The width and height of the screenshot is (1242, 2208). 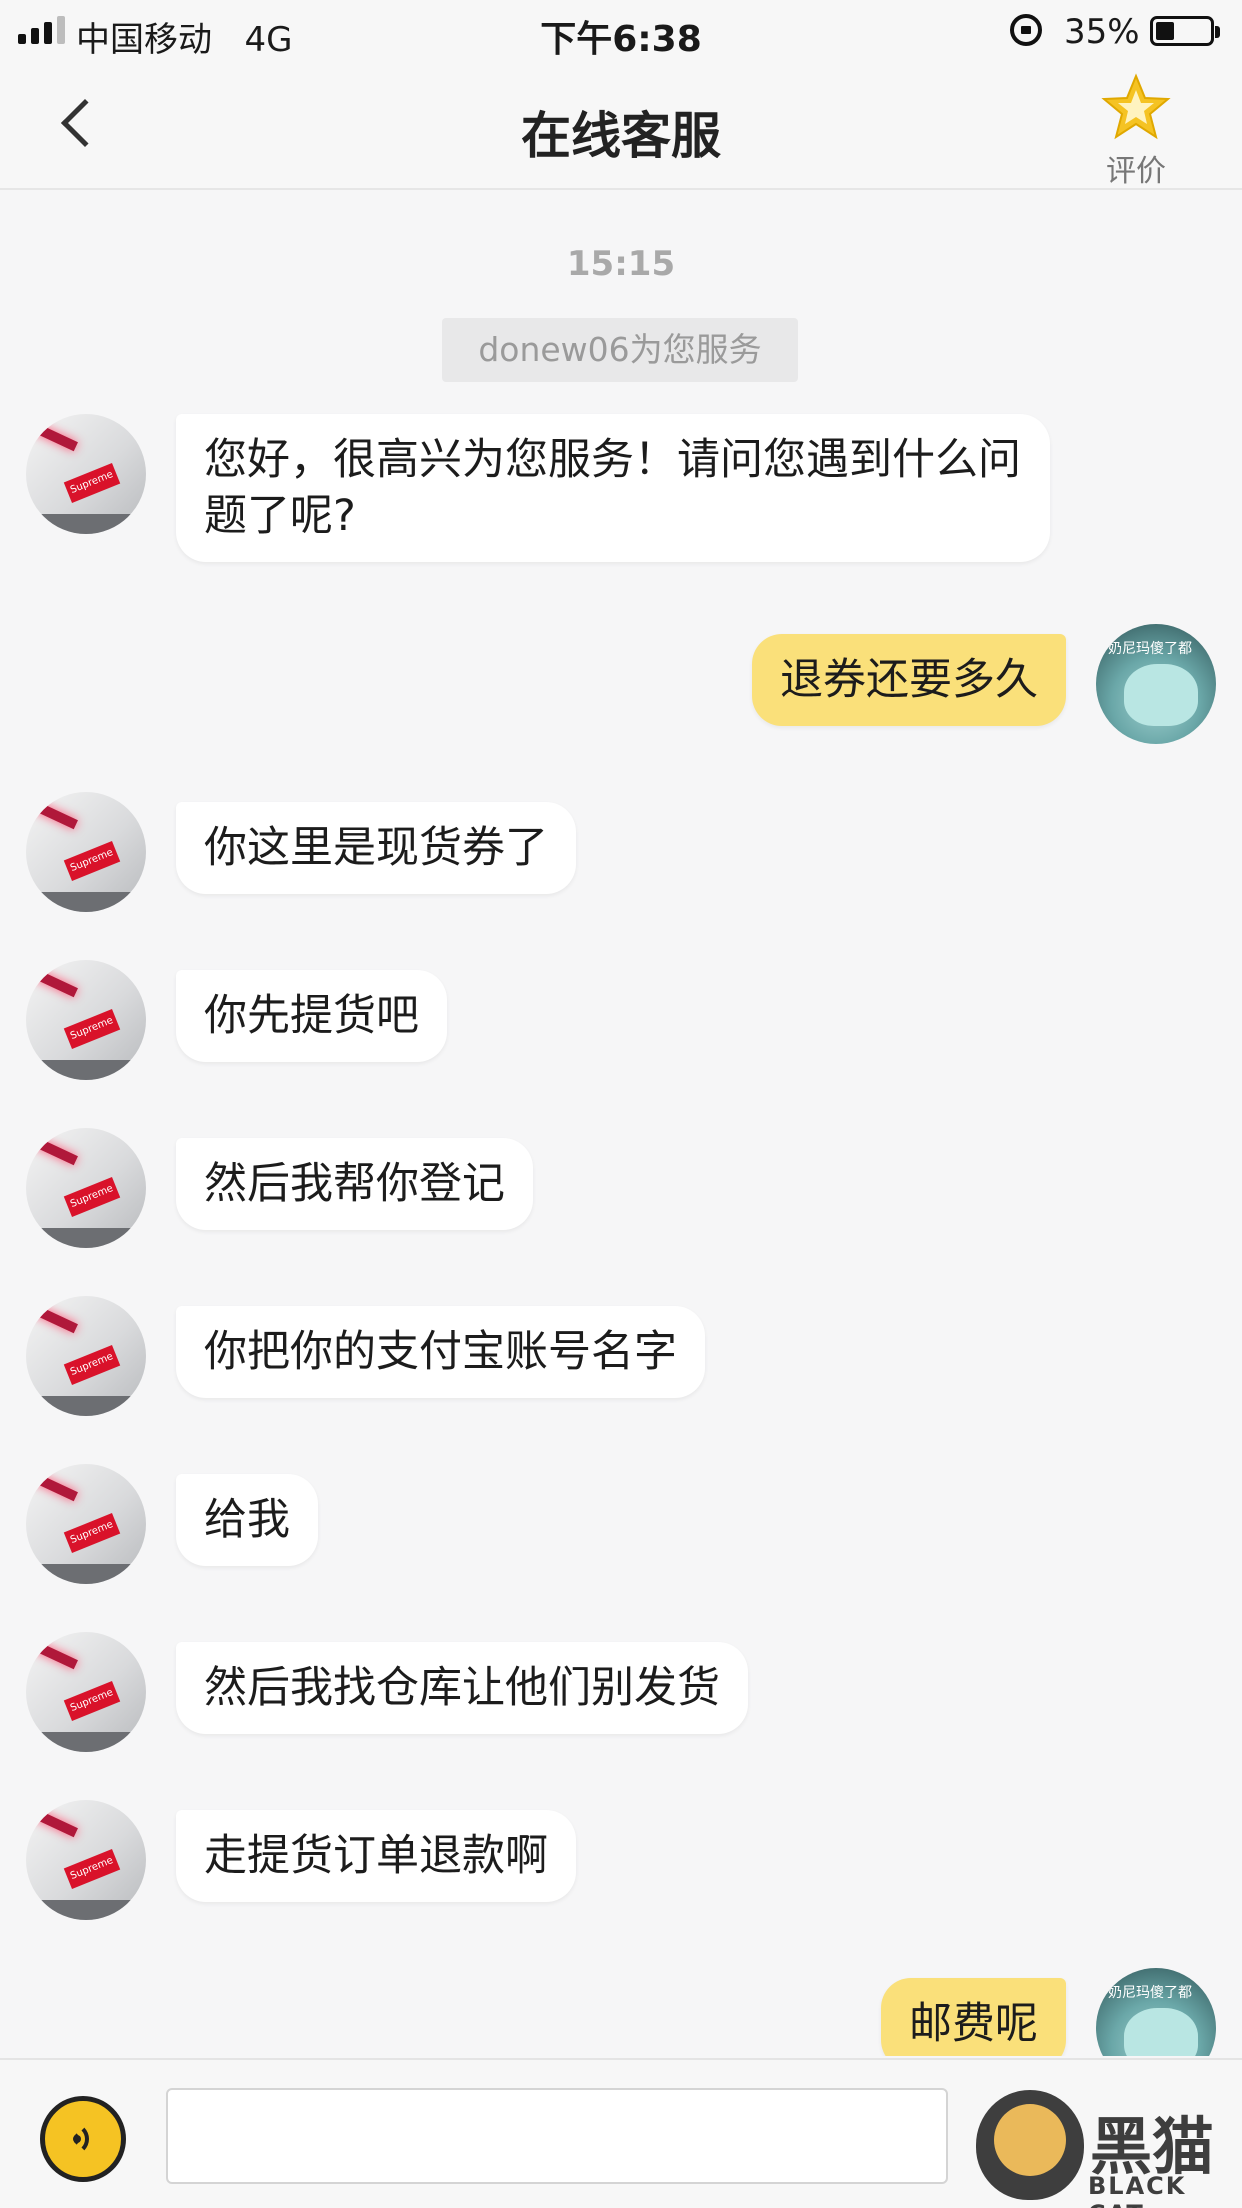 What do you see at coordinates (311, 1016) in the screenshot?
I see `agent-message-bubble: 你先提货吧` at bounding box center [311, 1016].